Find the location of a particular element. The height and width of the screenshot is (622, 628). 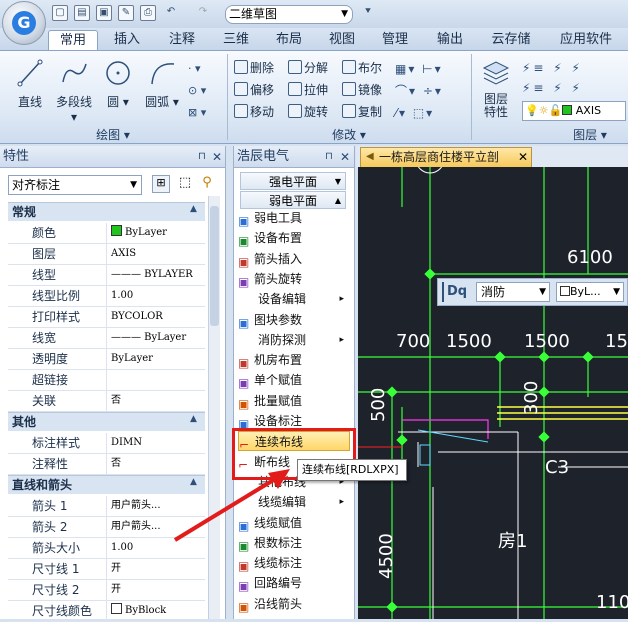

plugin-item: ▣ 箭头插入 is located at coordinates (293, 259).